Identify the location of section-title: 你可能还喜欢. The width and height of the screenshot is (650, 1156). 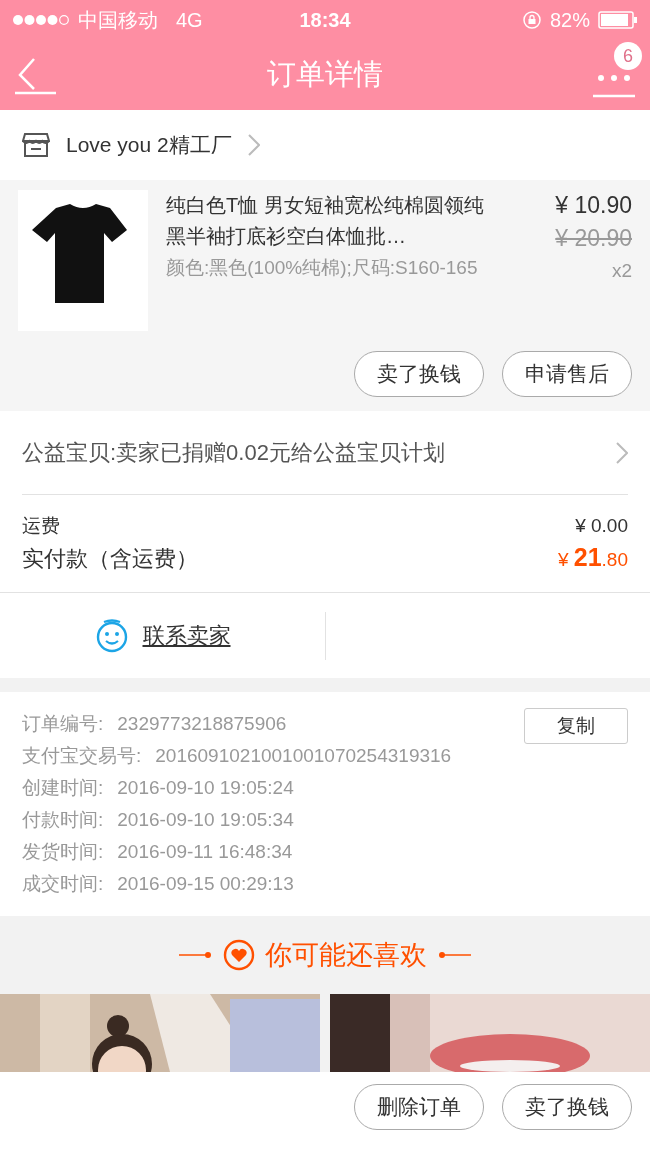
(346, 955).